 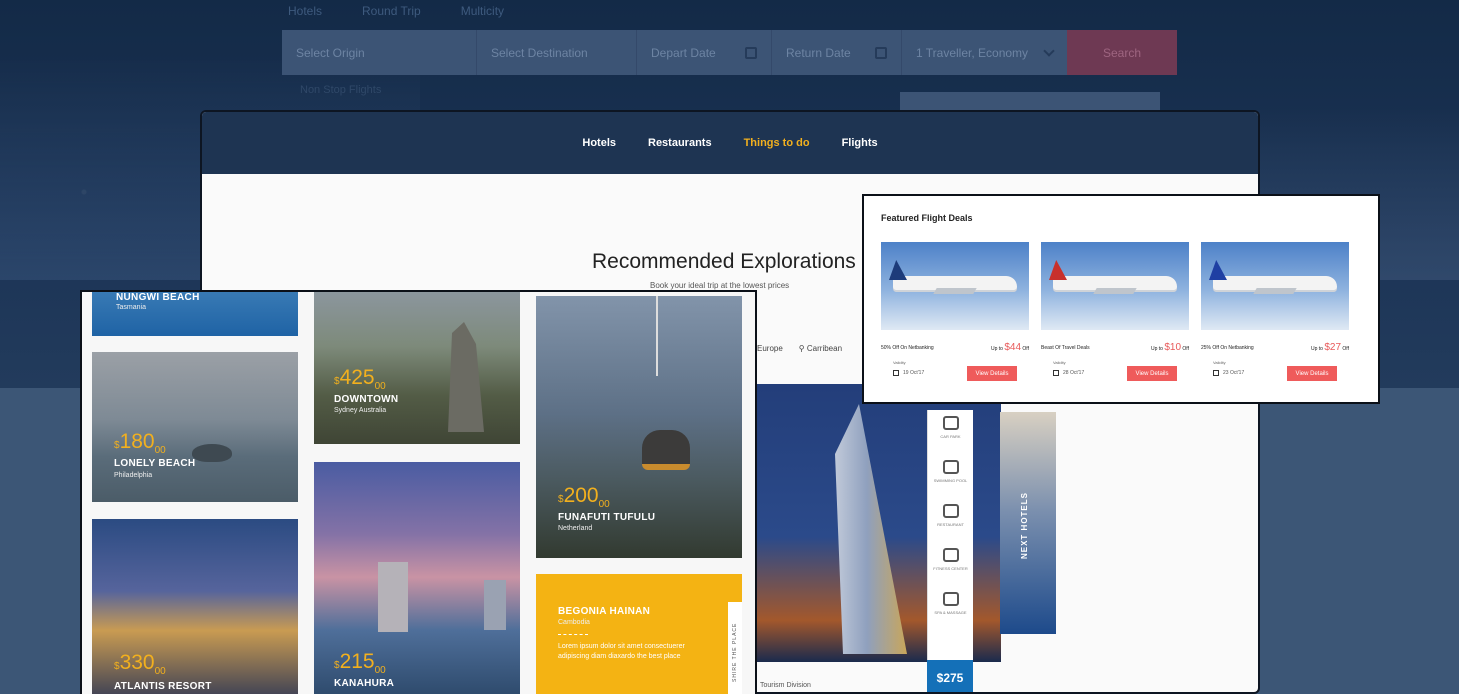 I want to click on return-date-field: Return Date, so click(x=837, y=52).